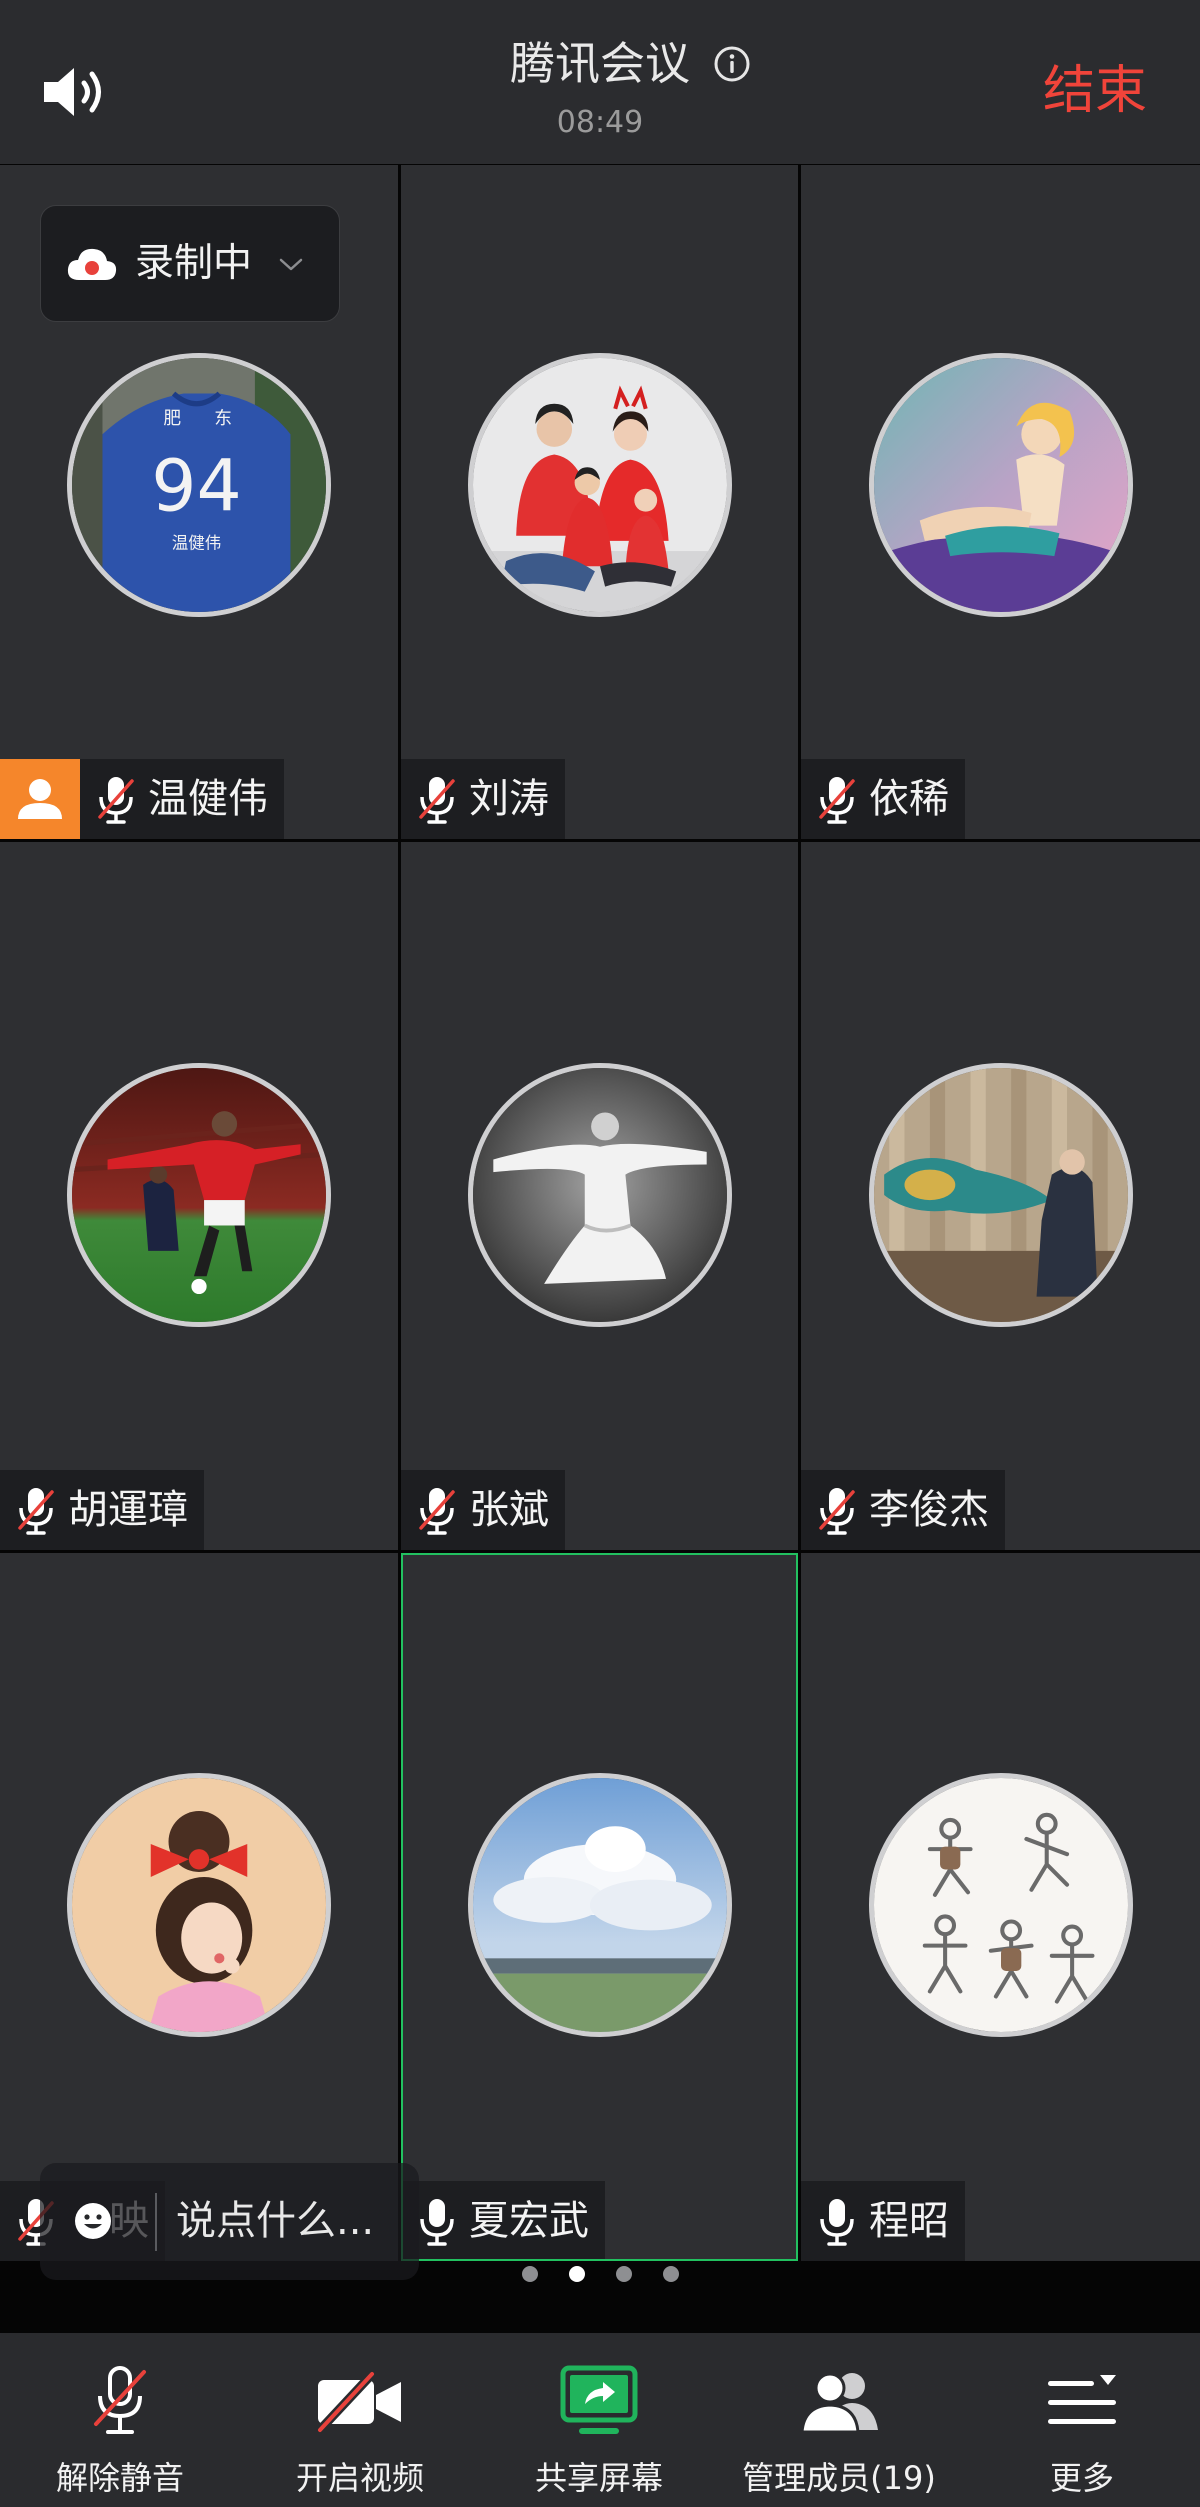 The image size is (1200, 2507). What do you see at coordinates (92, 264) in the screenshot?
I see `cloud-record-icon` at bounding box center [92, 264].